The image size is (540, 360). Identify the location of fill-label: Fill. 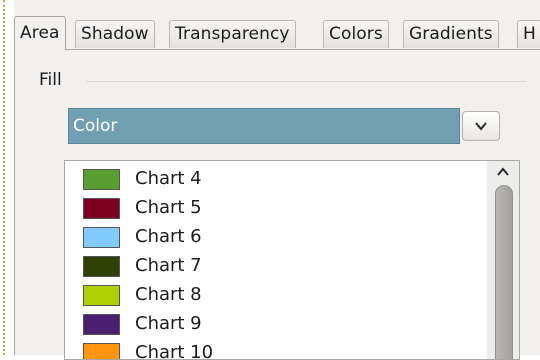
(50, 80).